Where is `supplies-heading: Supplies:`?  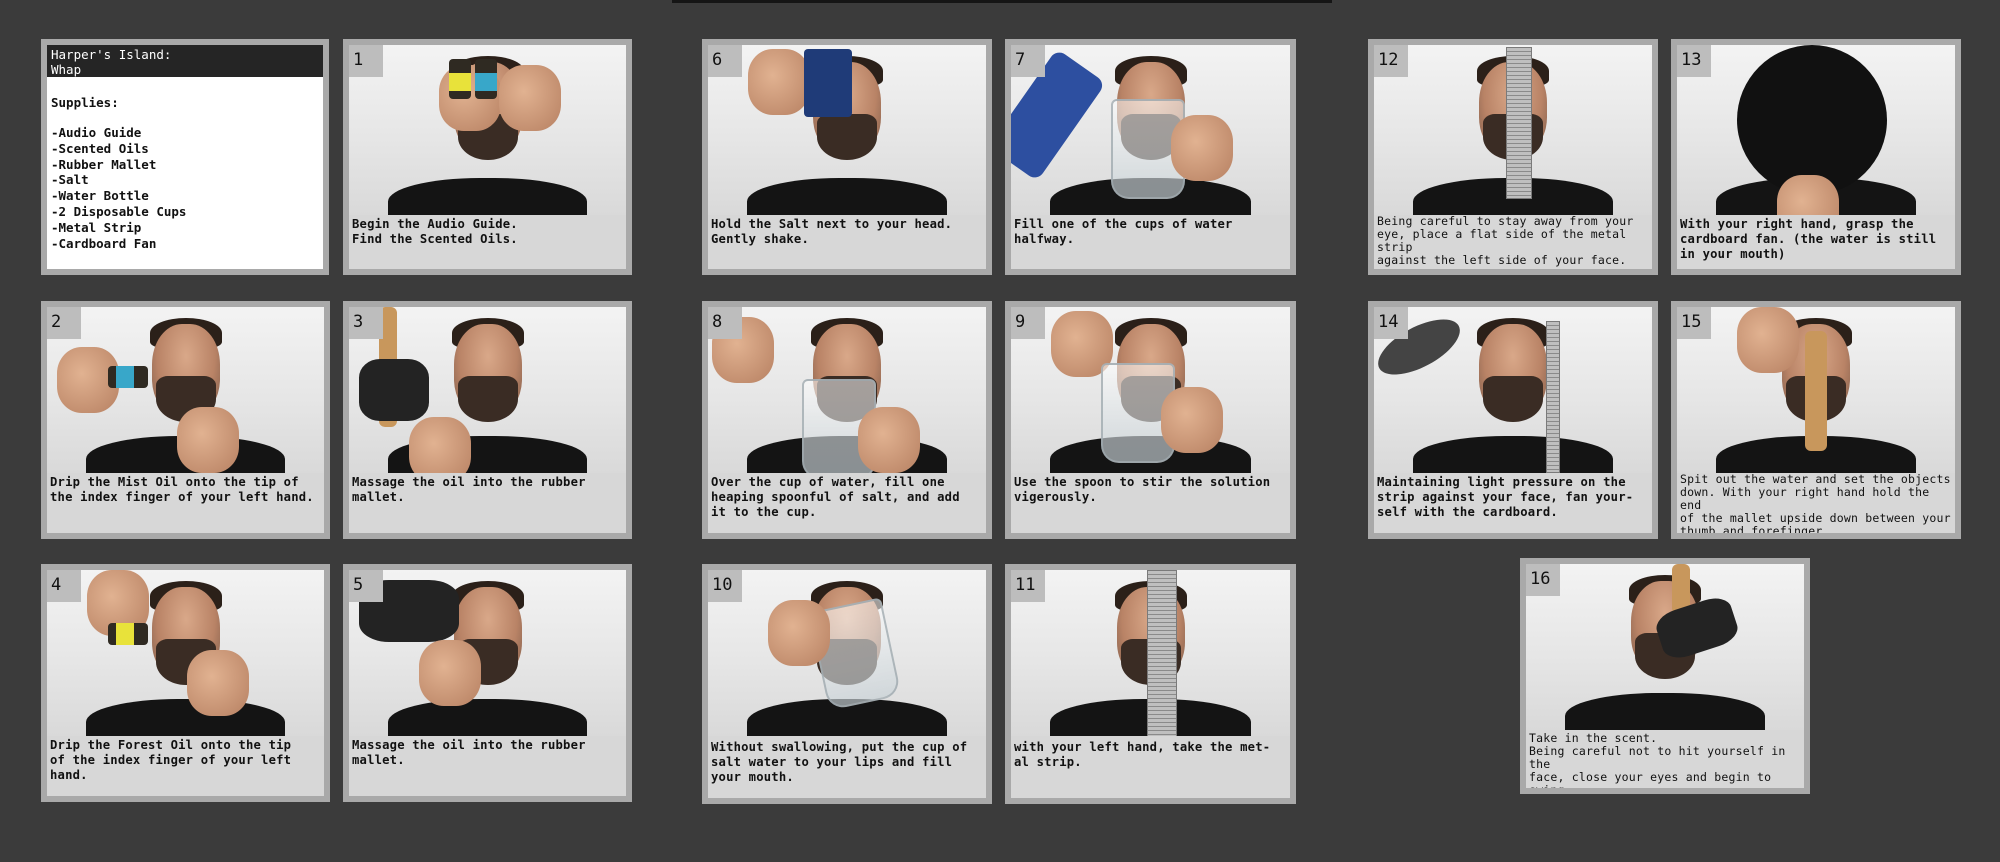 supplies-heading: Supplies: is located at coordinates (85, 102).